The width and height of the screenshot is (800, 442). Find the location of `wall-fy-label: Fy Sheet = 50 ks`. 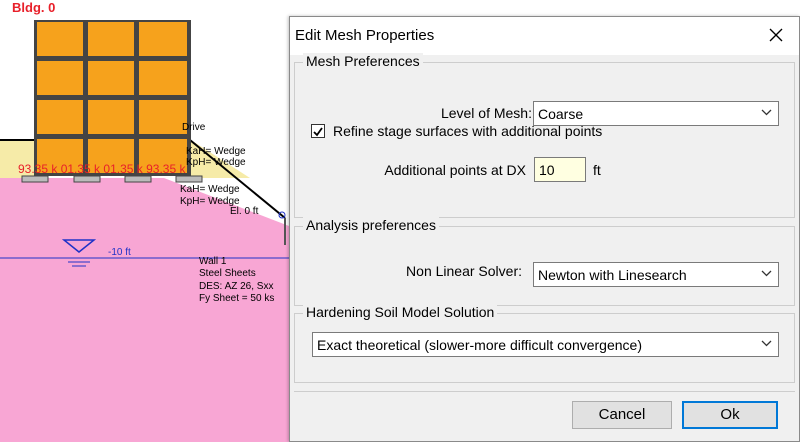

wall-fy-label: Fy Sheet = 50 ks is located at coordinates (237, 298).